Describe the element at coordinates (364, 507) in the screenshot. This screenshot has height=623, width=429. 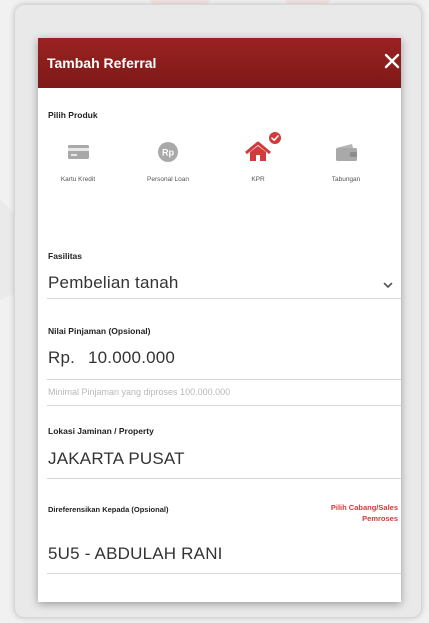
I see `pilih-cabang-link-line1: Pilih Cabang/Sales` at that location.